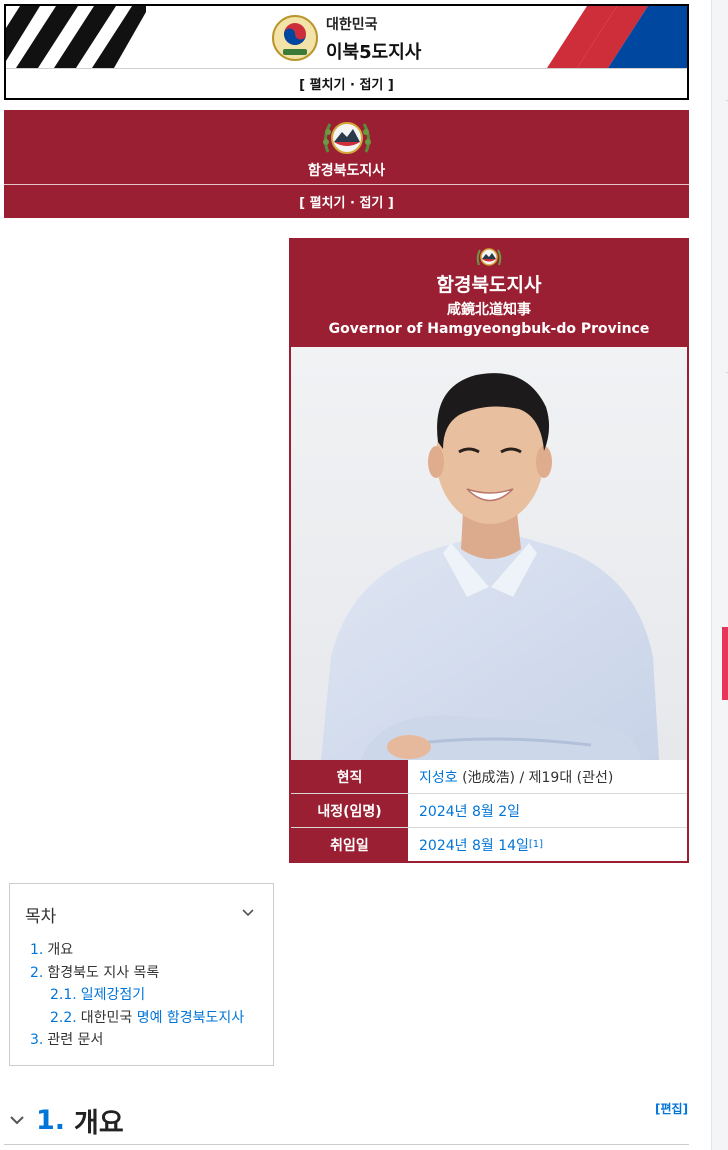  Describe the element at coordinates (99, 1123) in the screenshot. I see `section-title: 개요` at that location.